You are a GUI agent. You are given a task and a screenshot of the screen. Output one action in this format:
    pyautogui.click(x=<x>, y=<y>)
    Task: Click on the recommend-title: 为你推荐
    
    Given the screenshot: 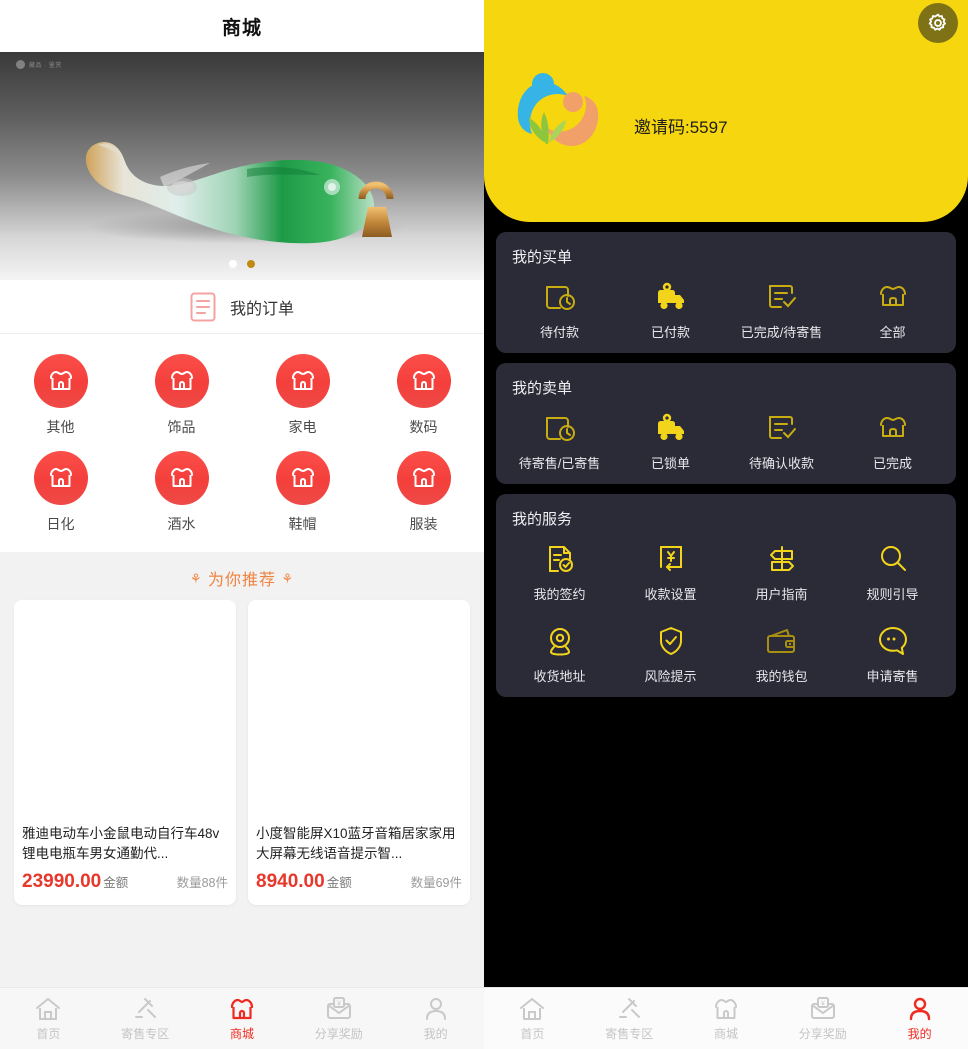 What is the action you would take?
    pyautogui.click(x=241, y=580)
    